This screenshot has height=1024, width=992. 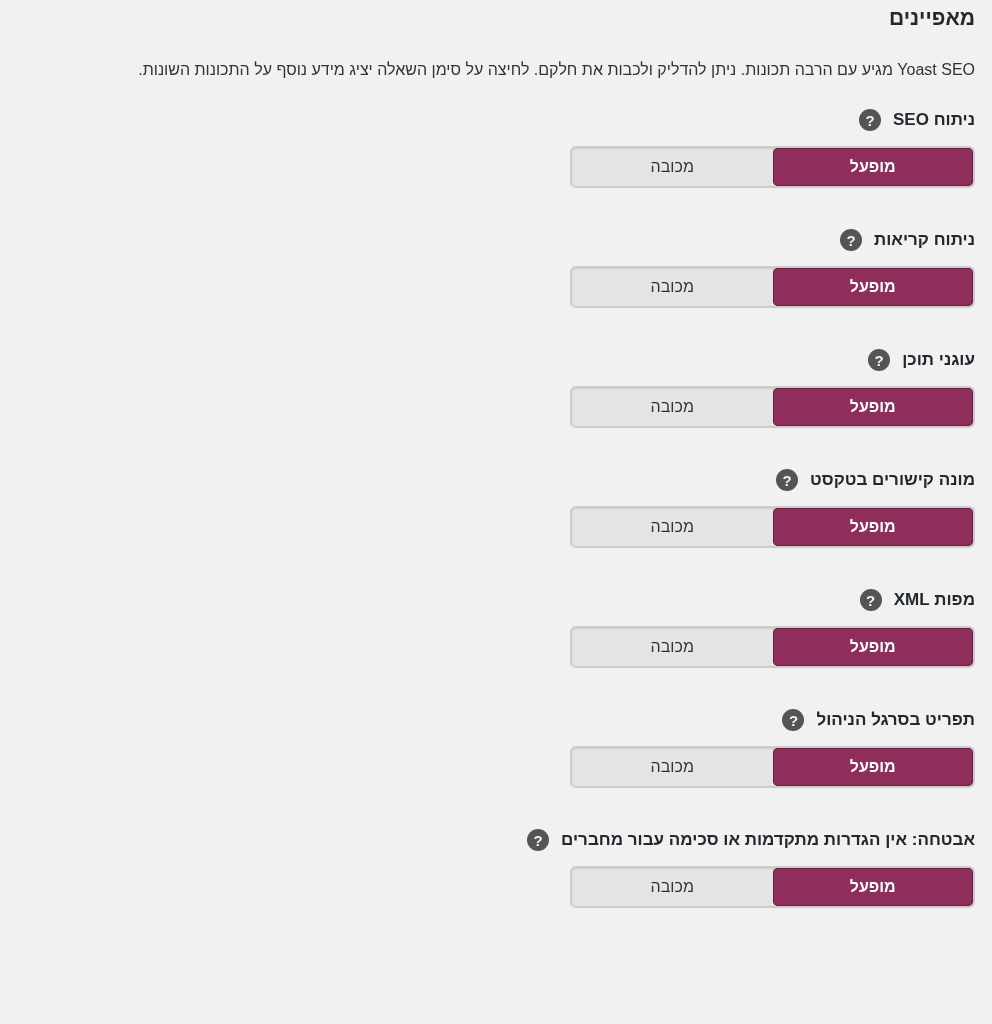 I want to click on feature-label: מפות XML, so click(x=934, y=600).